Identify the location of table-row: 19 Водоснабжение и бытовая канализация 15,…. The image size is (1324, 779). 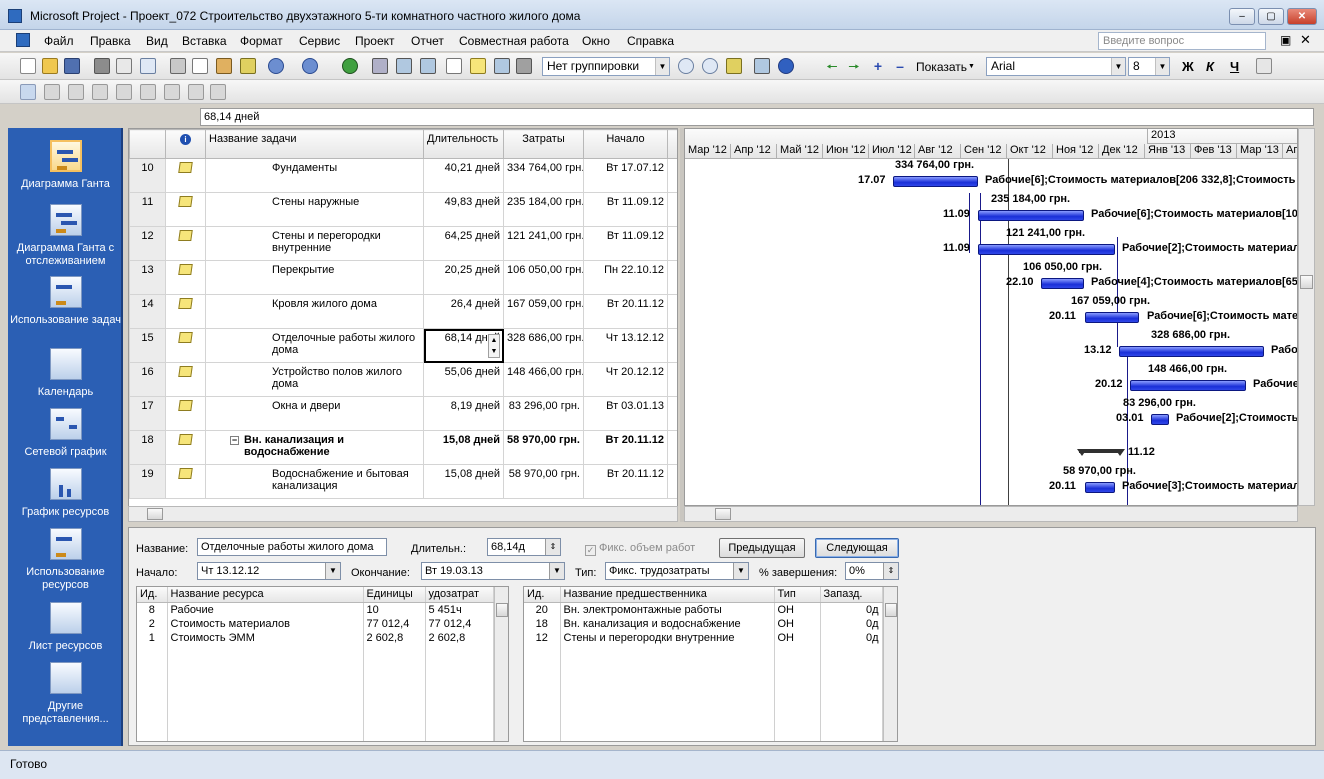
(403, 481).